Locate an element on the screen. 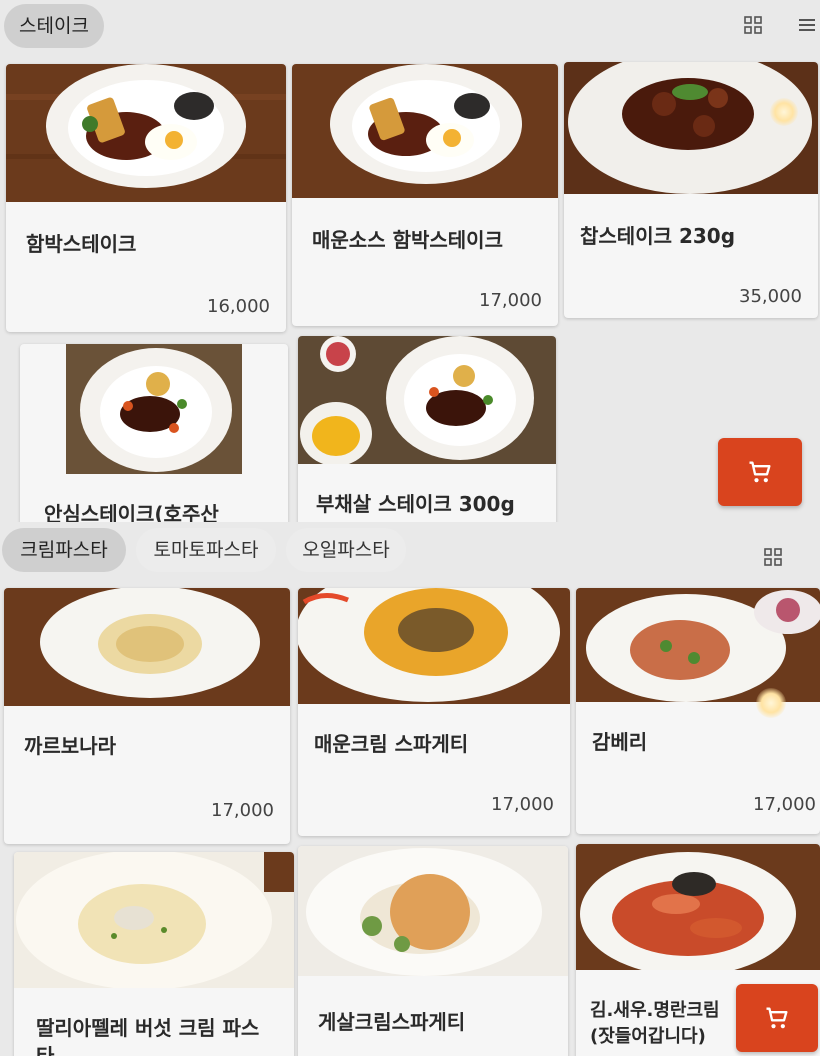  menu-item-name: 찹스테이크 230g is located at coordinates (658, 236).